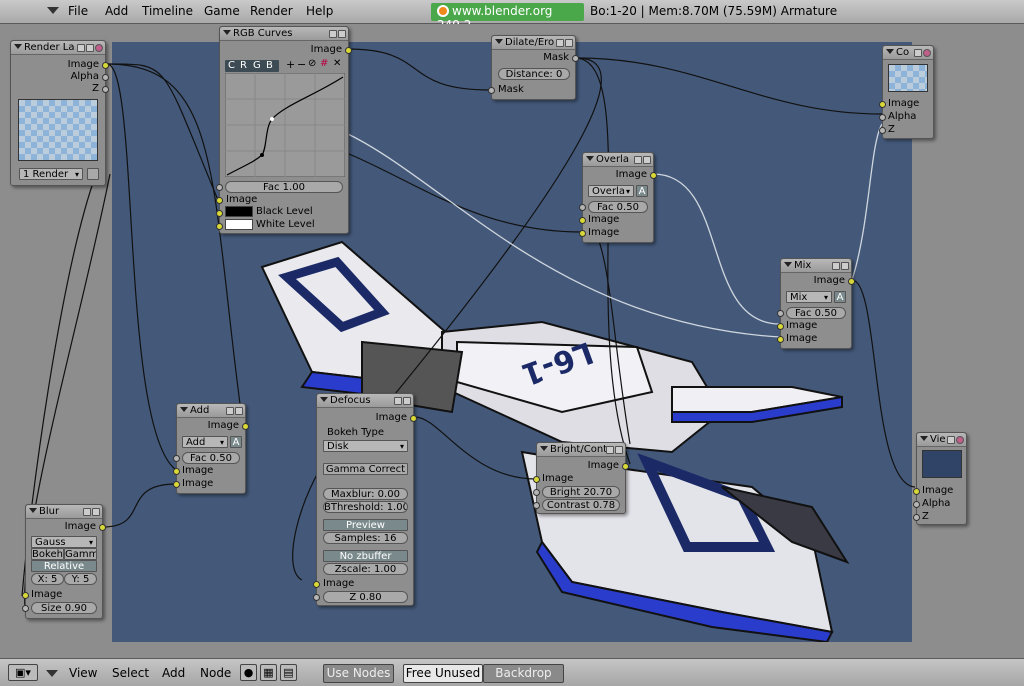 The height and width of the screenshot is (686, 1024). What do you see at coordinates (443, 673) in the screenshot?
I see `free-unused-toggle: Free Unused` at bounding box center [443, 673].